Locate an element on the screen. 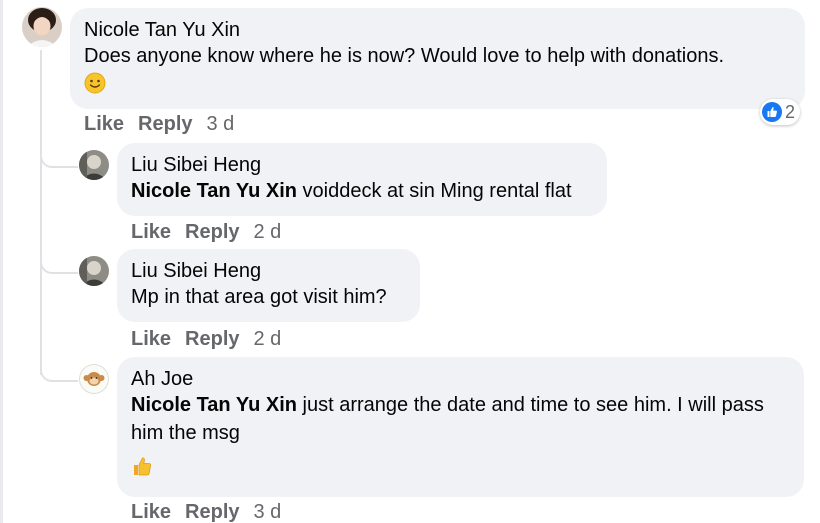 This screenshot has height=523, width=820. comment-actions: Like Reply 3 d is located at coordinates (159, 124).